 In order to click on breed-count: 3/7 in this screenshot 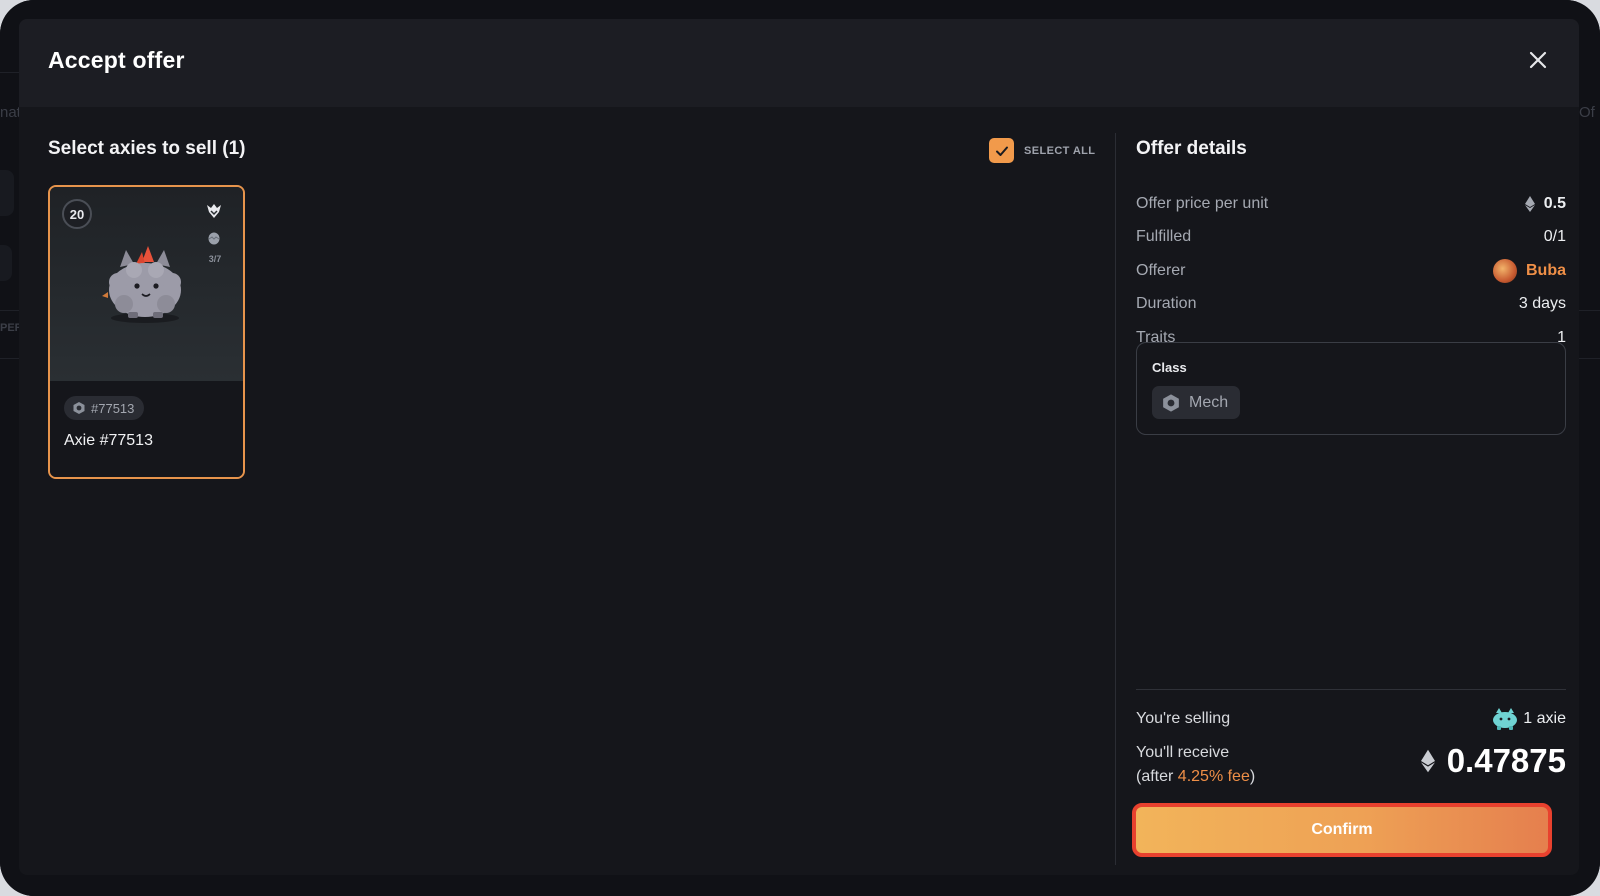, I will do `click(215, 259)`.